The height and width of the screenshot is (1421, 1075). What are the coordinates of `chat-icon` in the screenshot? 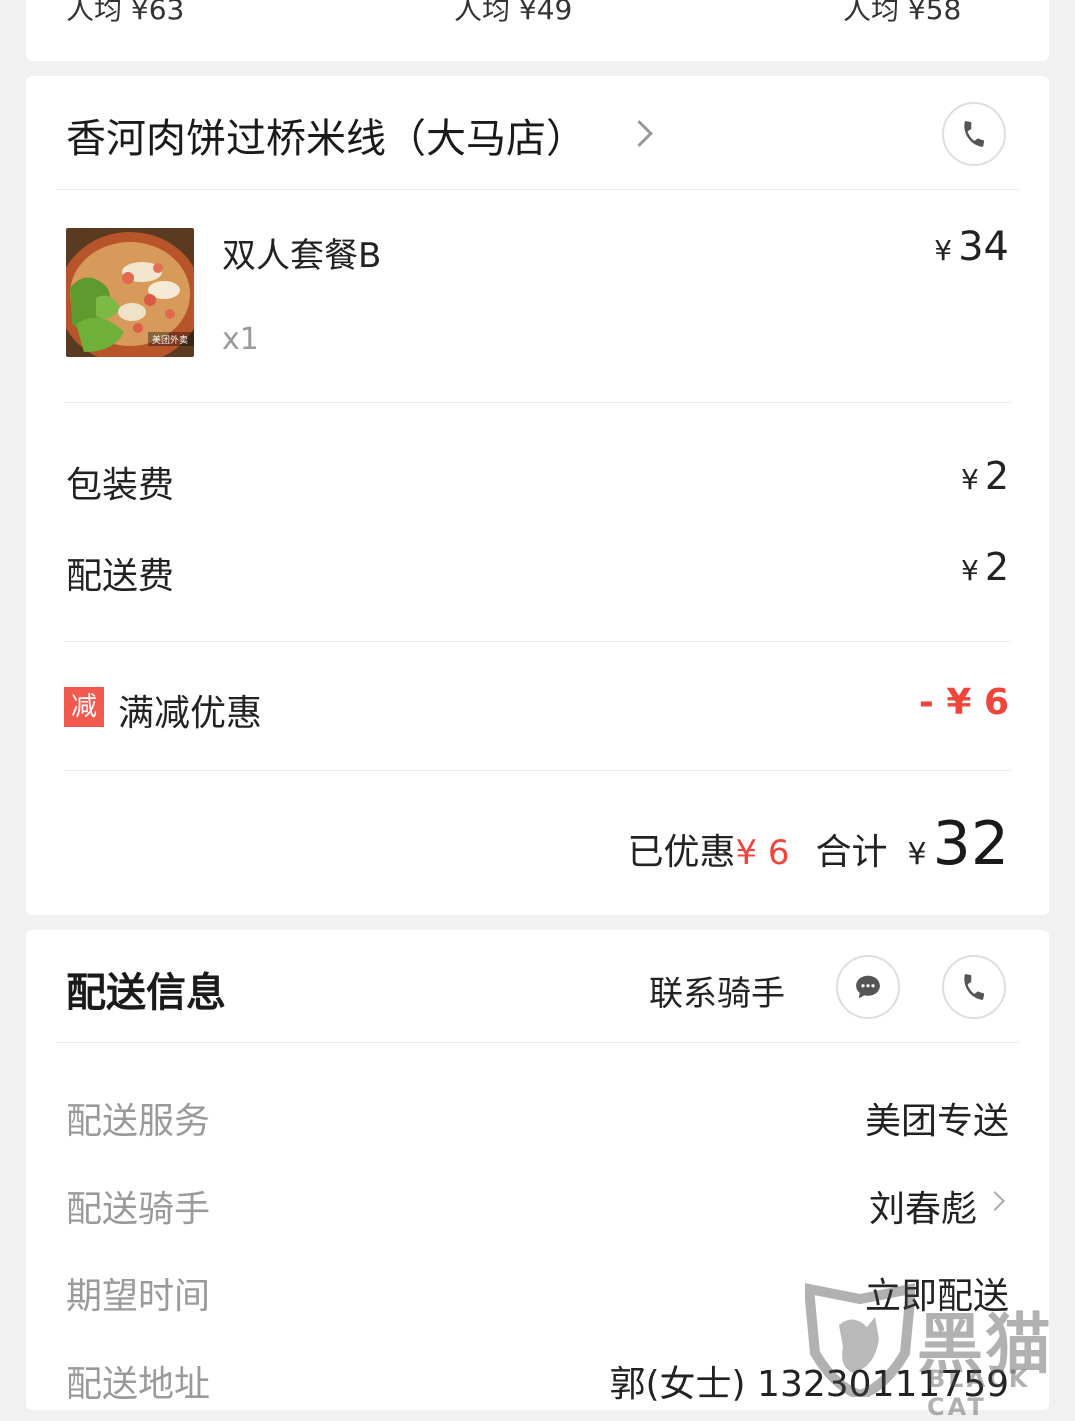 It's located at (868, 987).